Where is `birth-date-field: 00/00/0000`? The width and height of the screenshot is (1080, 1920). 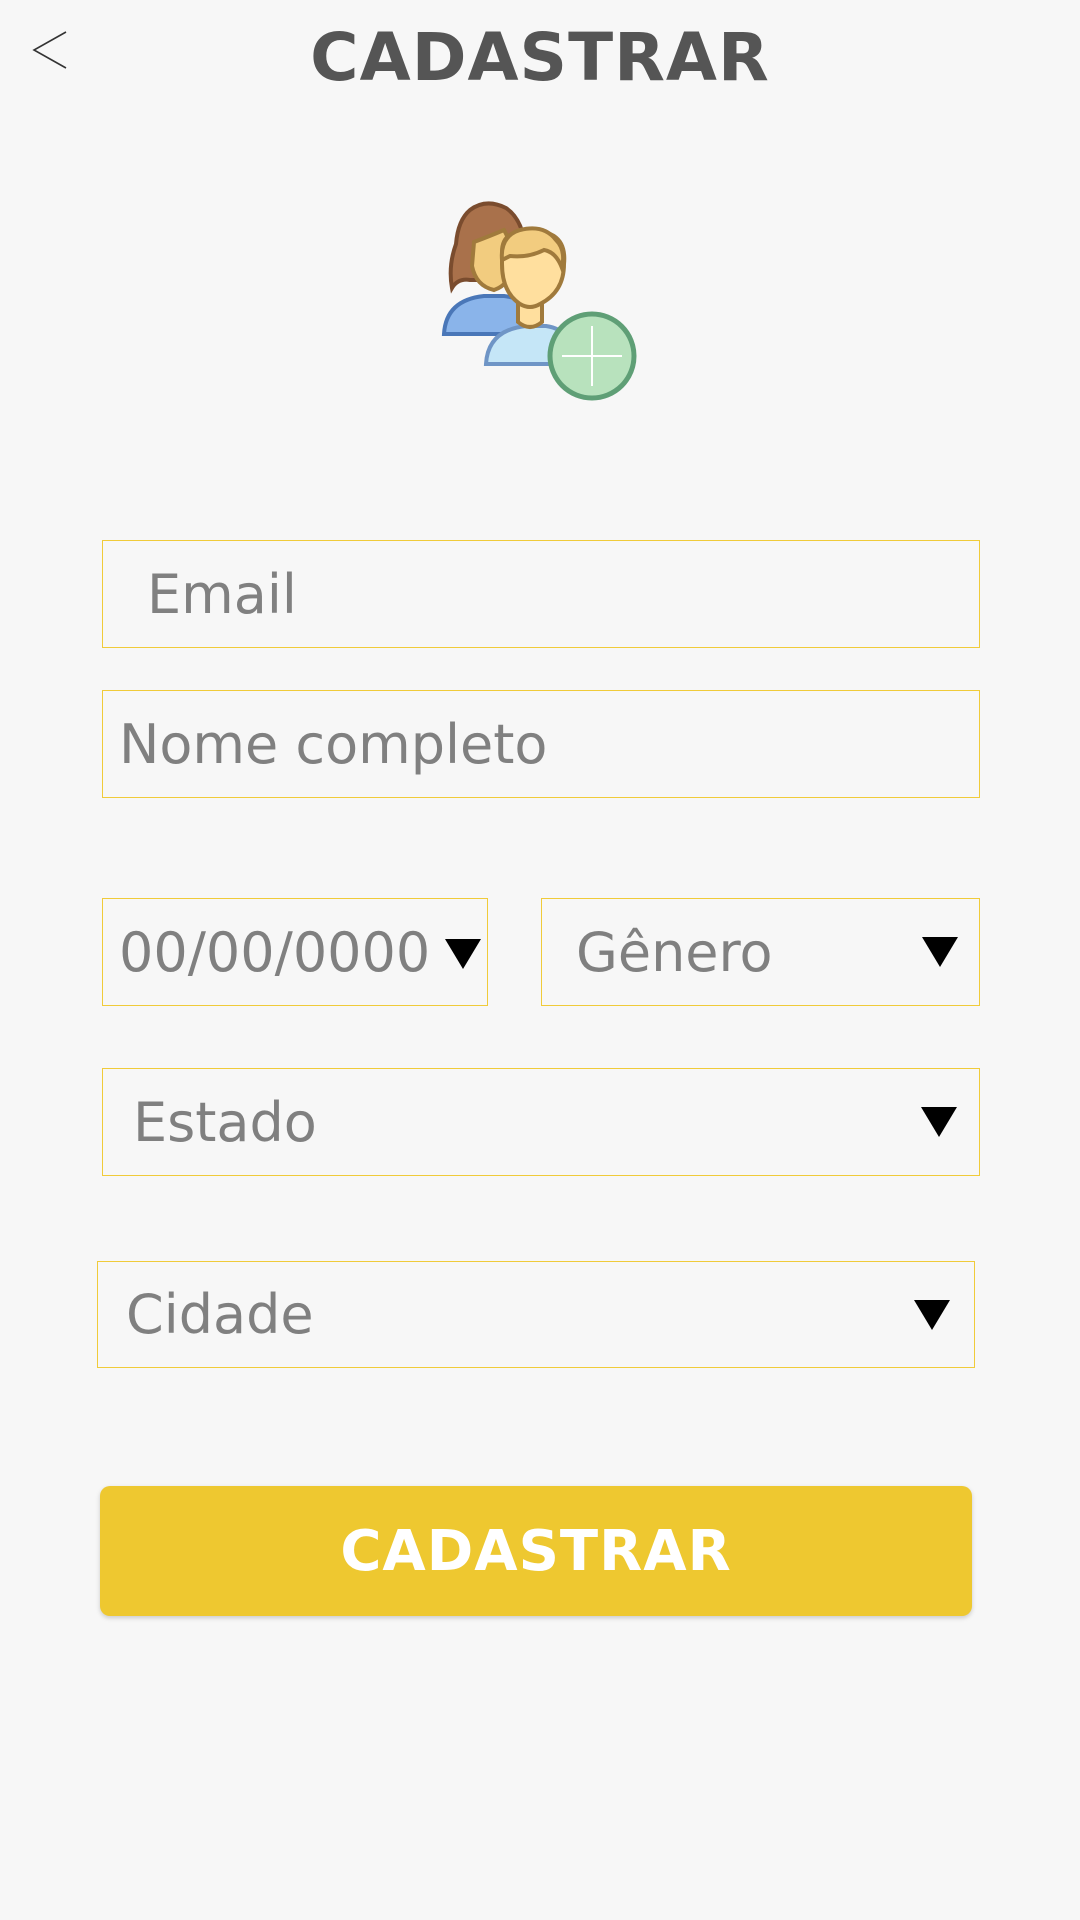
birth-date-field: 00/00/0000 is located at coordinates (295, 952).